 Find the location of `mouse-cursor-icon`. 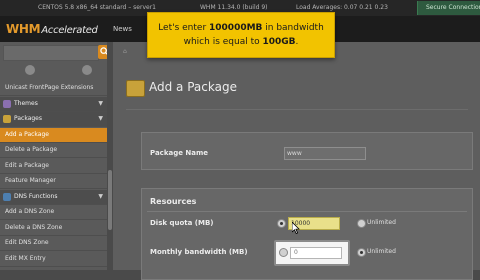

mouse-cursor-icon is located at coordinates (296, 228).